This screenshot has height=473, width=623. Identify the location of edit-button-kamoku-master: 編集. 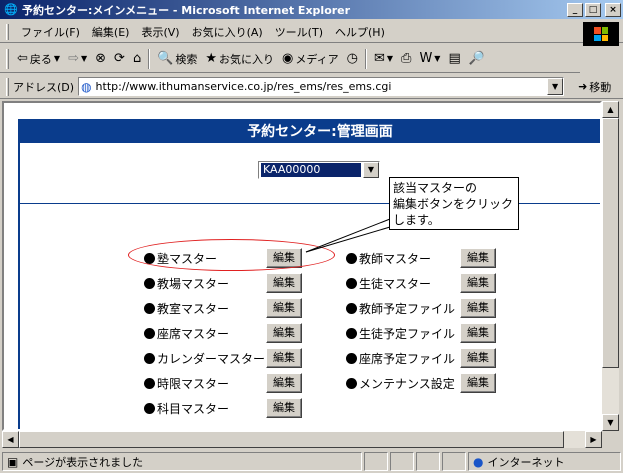
(284, 408).